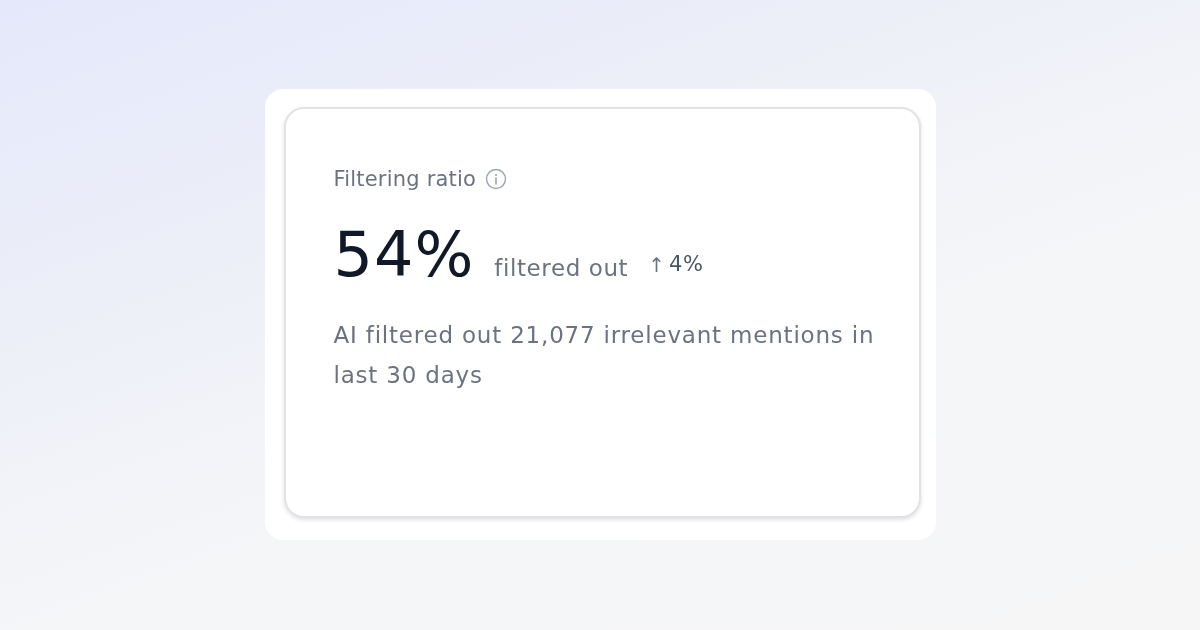 The width and height of the screenshot is (1200, 630). I want to click on change-value: 4%, so click(686, 264).